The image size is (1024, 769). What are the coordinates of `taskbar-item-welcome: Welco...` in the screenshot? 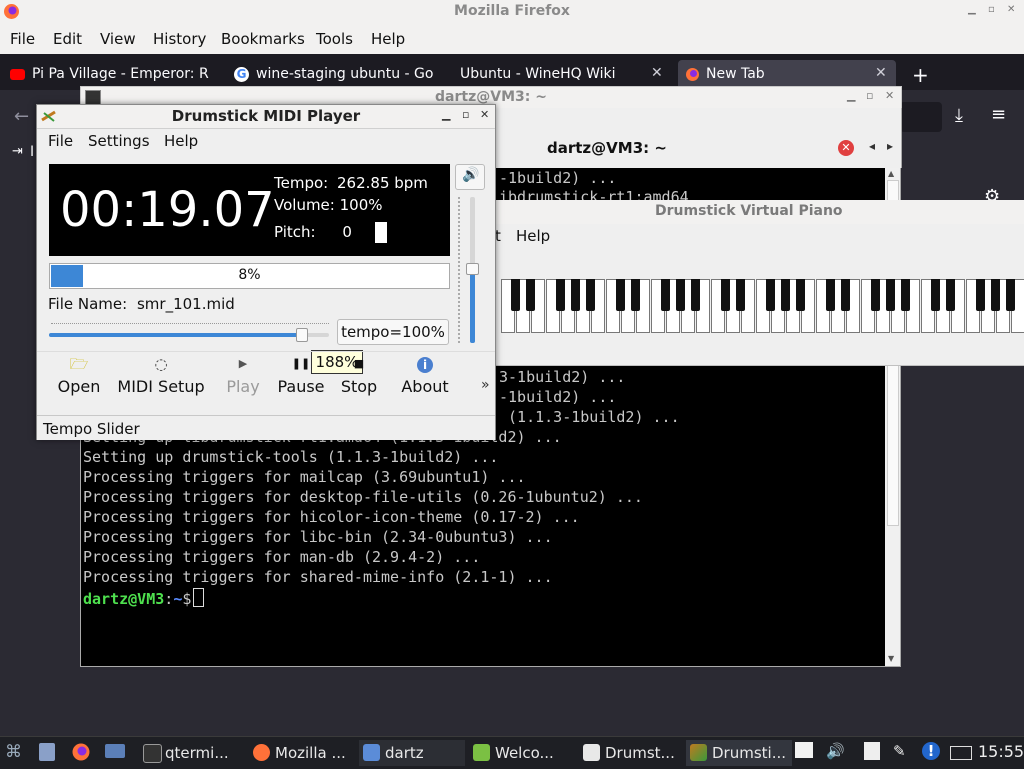 It's located at (522, 753).